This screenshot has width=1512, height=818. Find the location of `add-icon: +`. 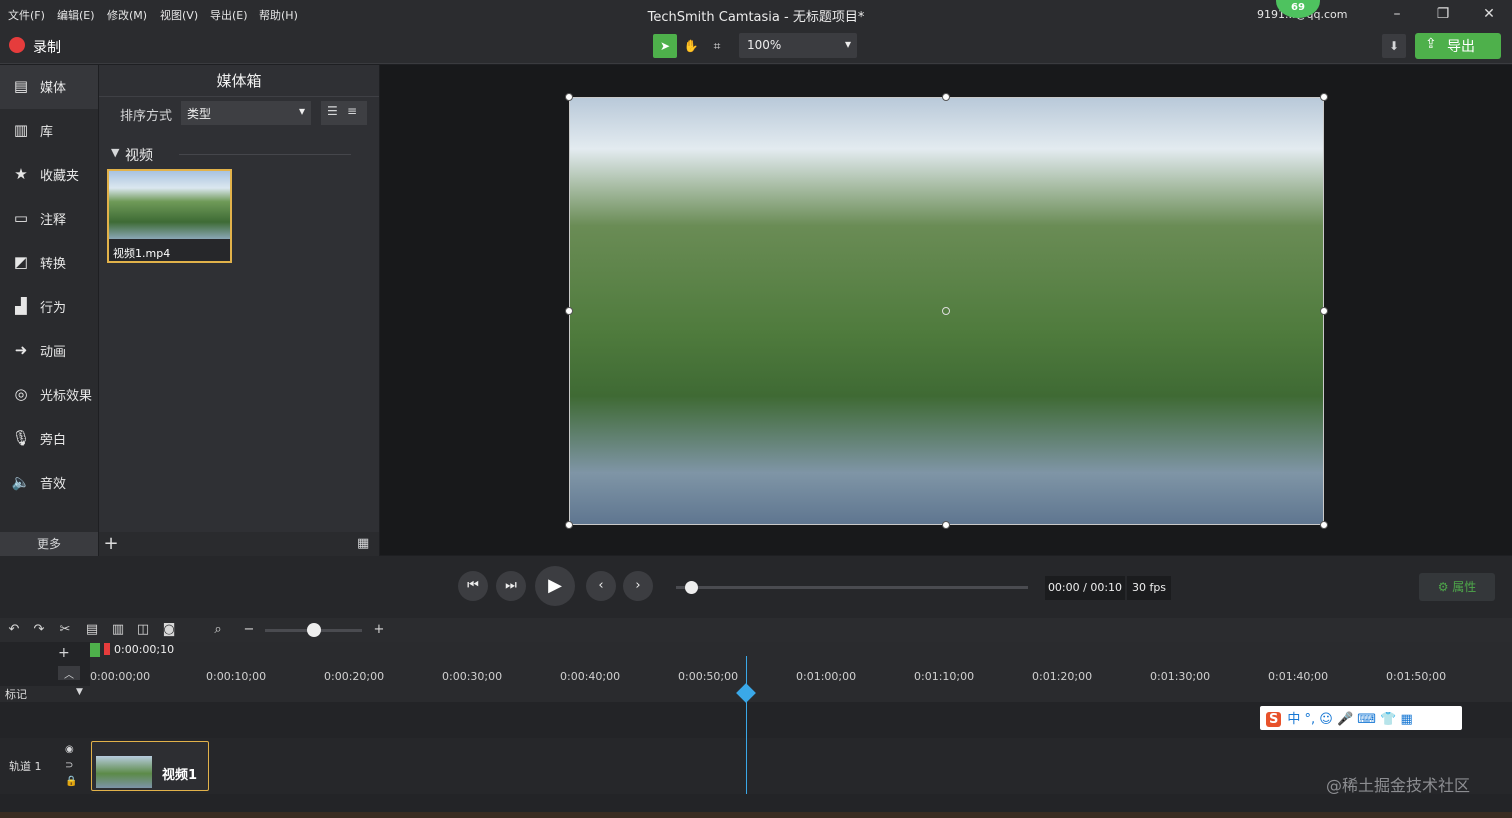

add-icon: + is located at coordinates (111, 544).